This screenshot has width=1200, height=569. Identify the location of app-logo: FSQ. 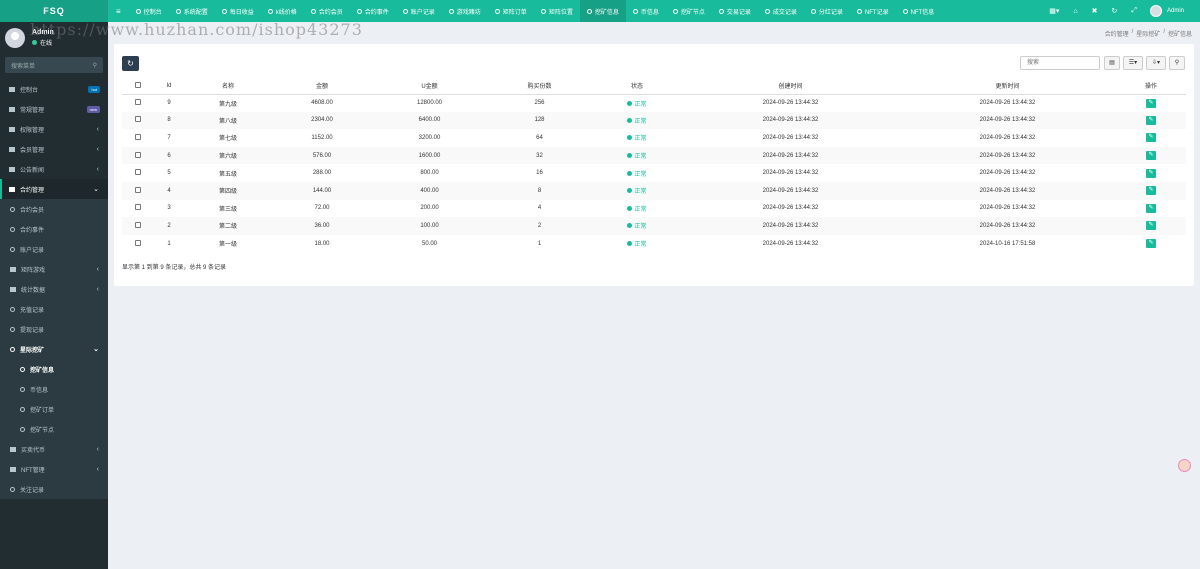
(54, 11).